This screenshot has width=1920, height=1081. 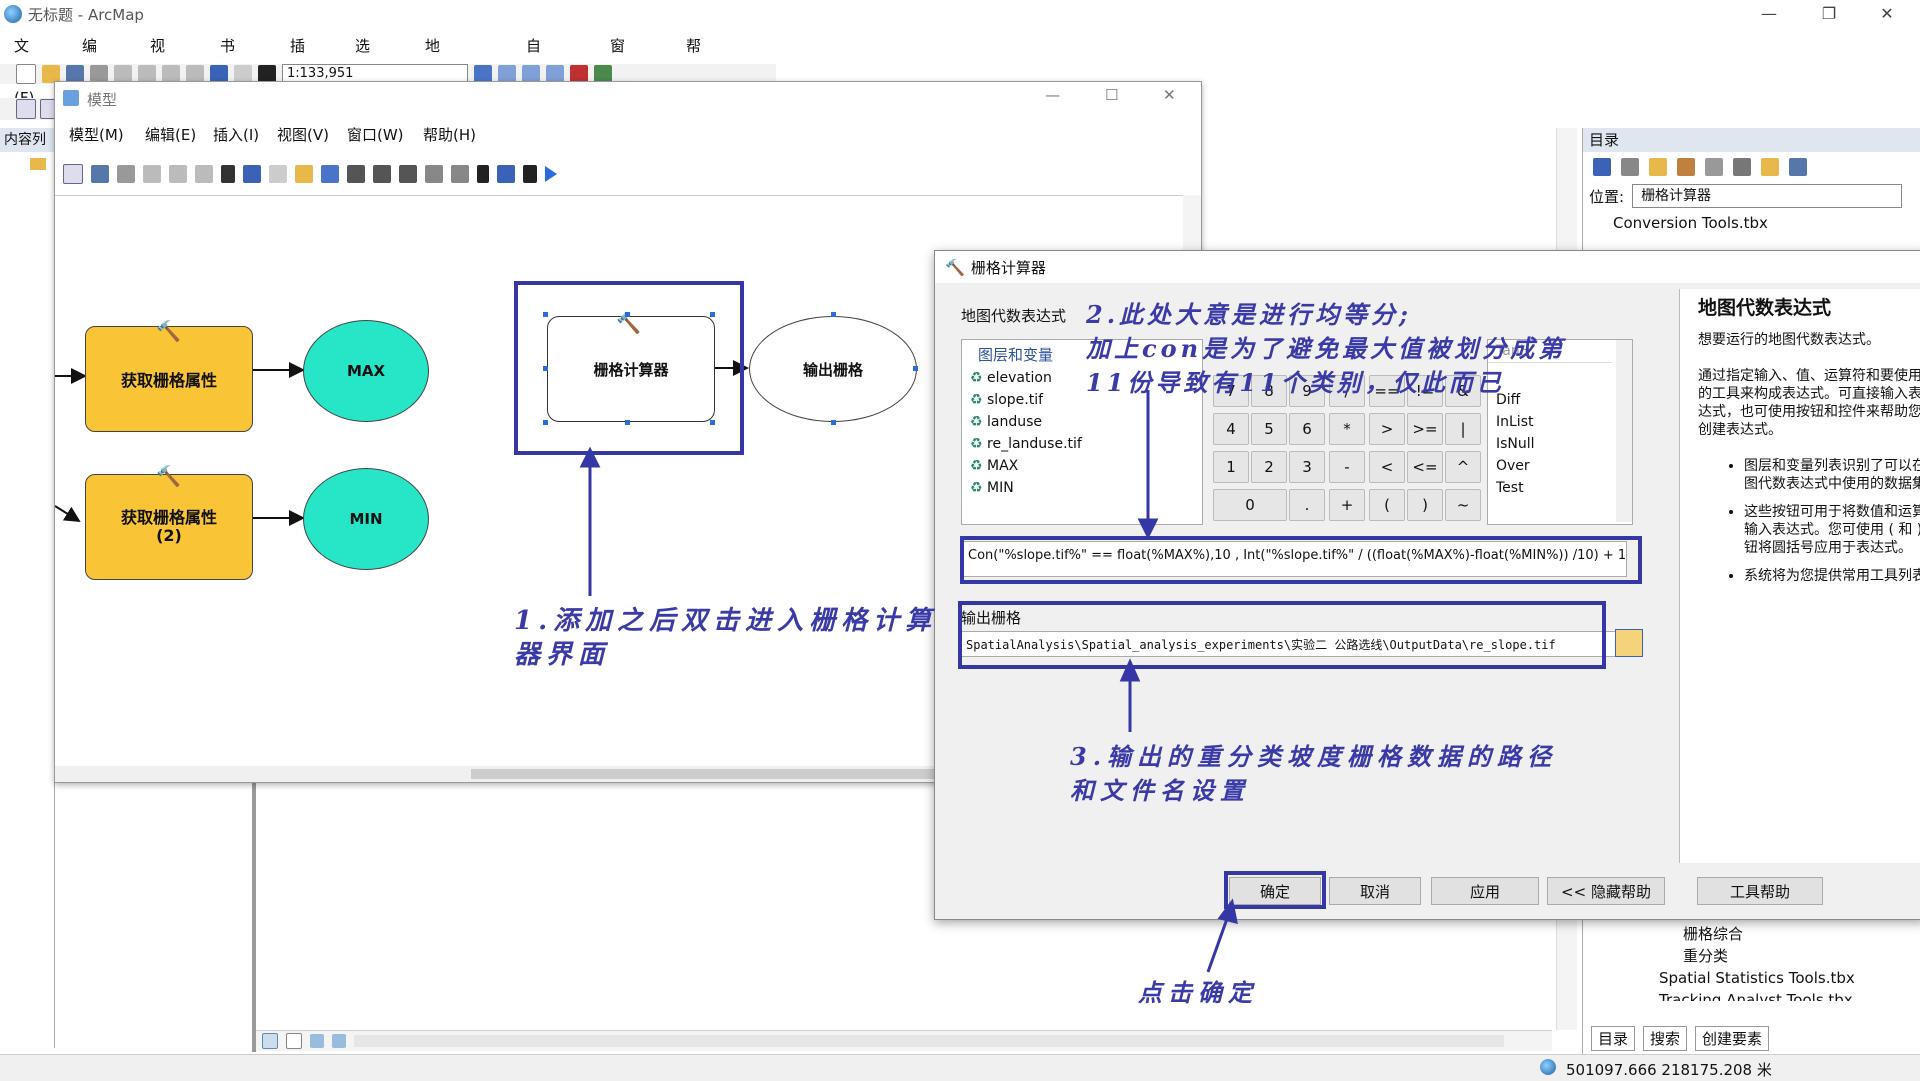 I want to click on status-bar: 501097.666 218175.208 米, so click(x=960, y=1067).